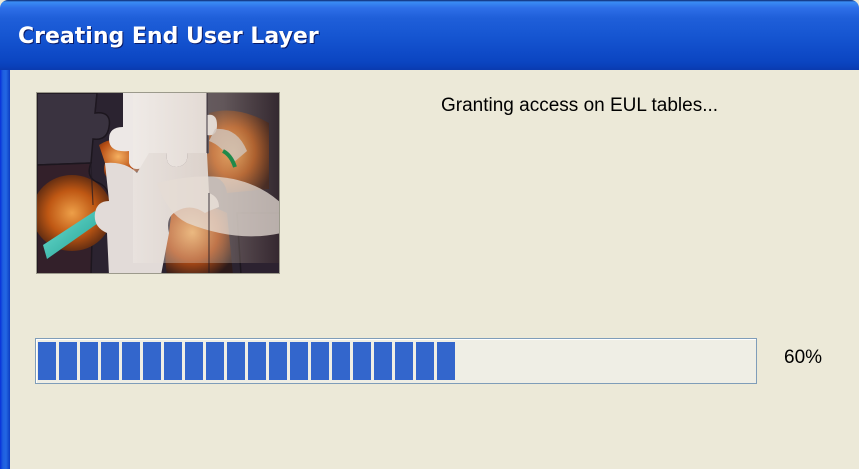 This screenshot has height=469, width=859. What do you see at coordinates (803, 357) in the screenshot?
I see `progress-percent: 60%` at bounding box center [803, 357].